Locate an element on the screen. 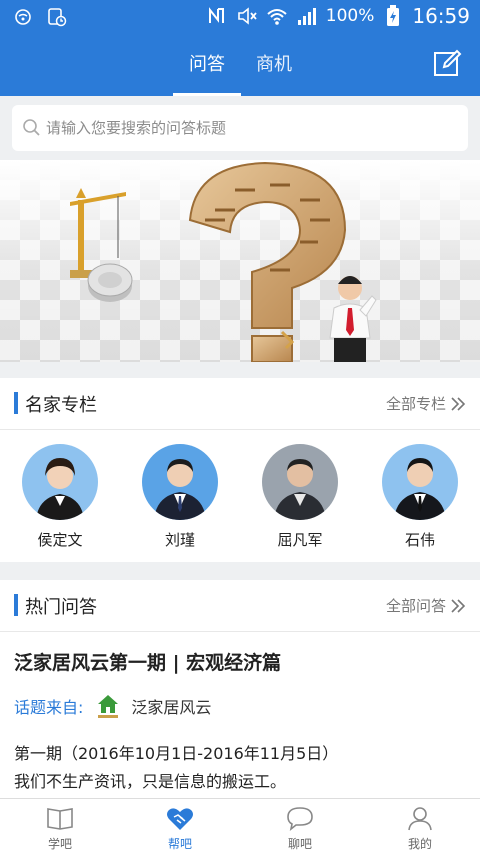 The width and height of the screenshot is (480, 853). tab-business: 商机 is located at coordinates (274, 73).